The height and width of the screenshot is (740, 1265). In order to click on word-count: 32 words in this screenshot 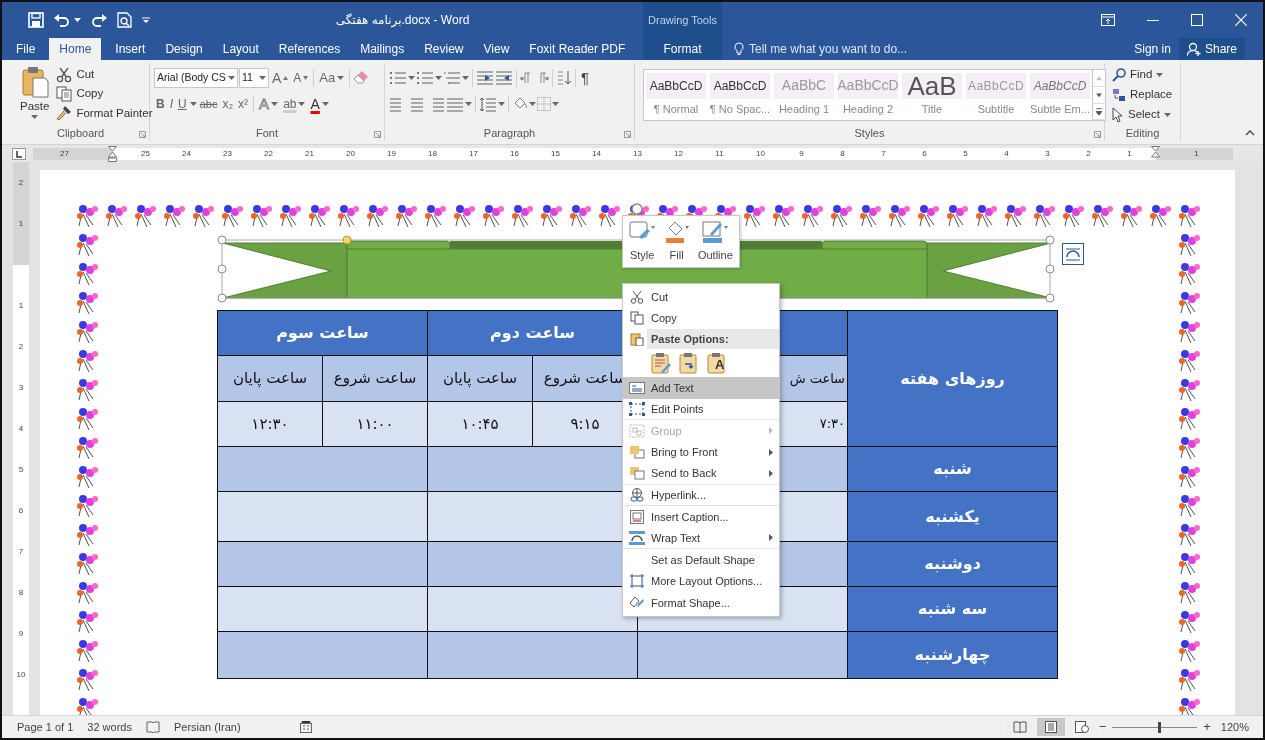, I will do `click(109, 727)`.